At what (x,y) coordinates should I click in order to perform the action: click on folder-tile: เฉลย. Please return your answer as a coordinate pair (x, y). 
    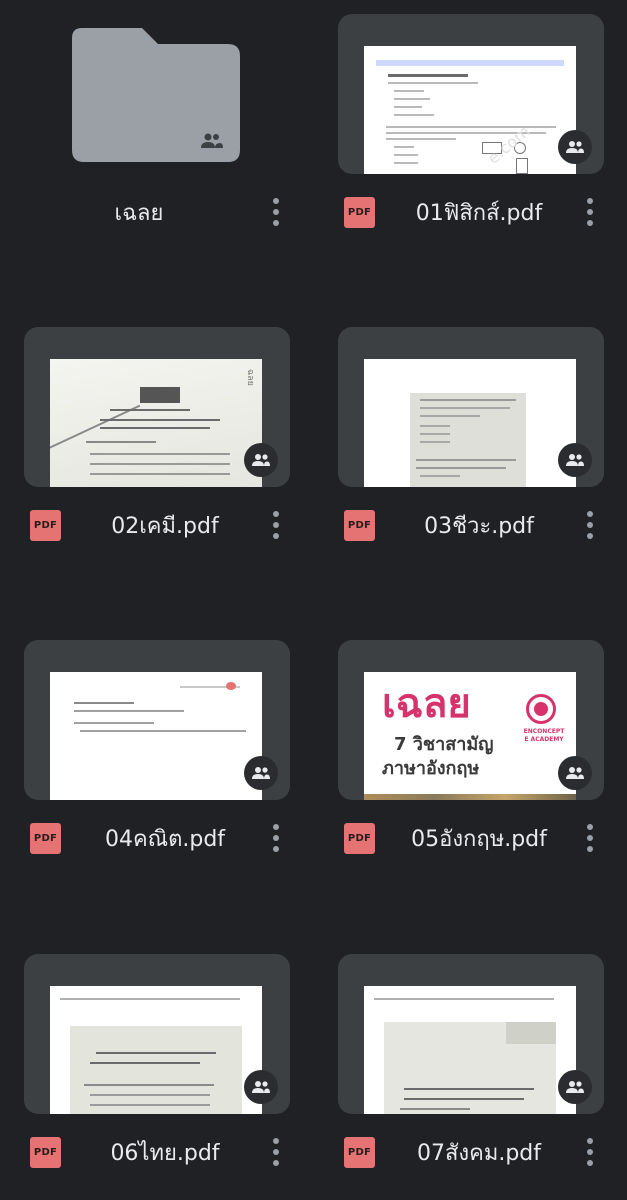
    Looking at the image, I should click on (157, 129).